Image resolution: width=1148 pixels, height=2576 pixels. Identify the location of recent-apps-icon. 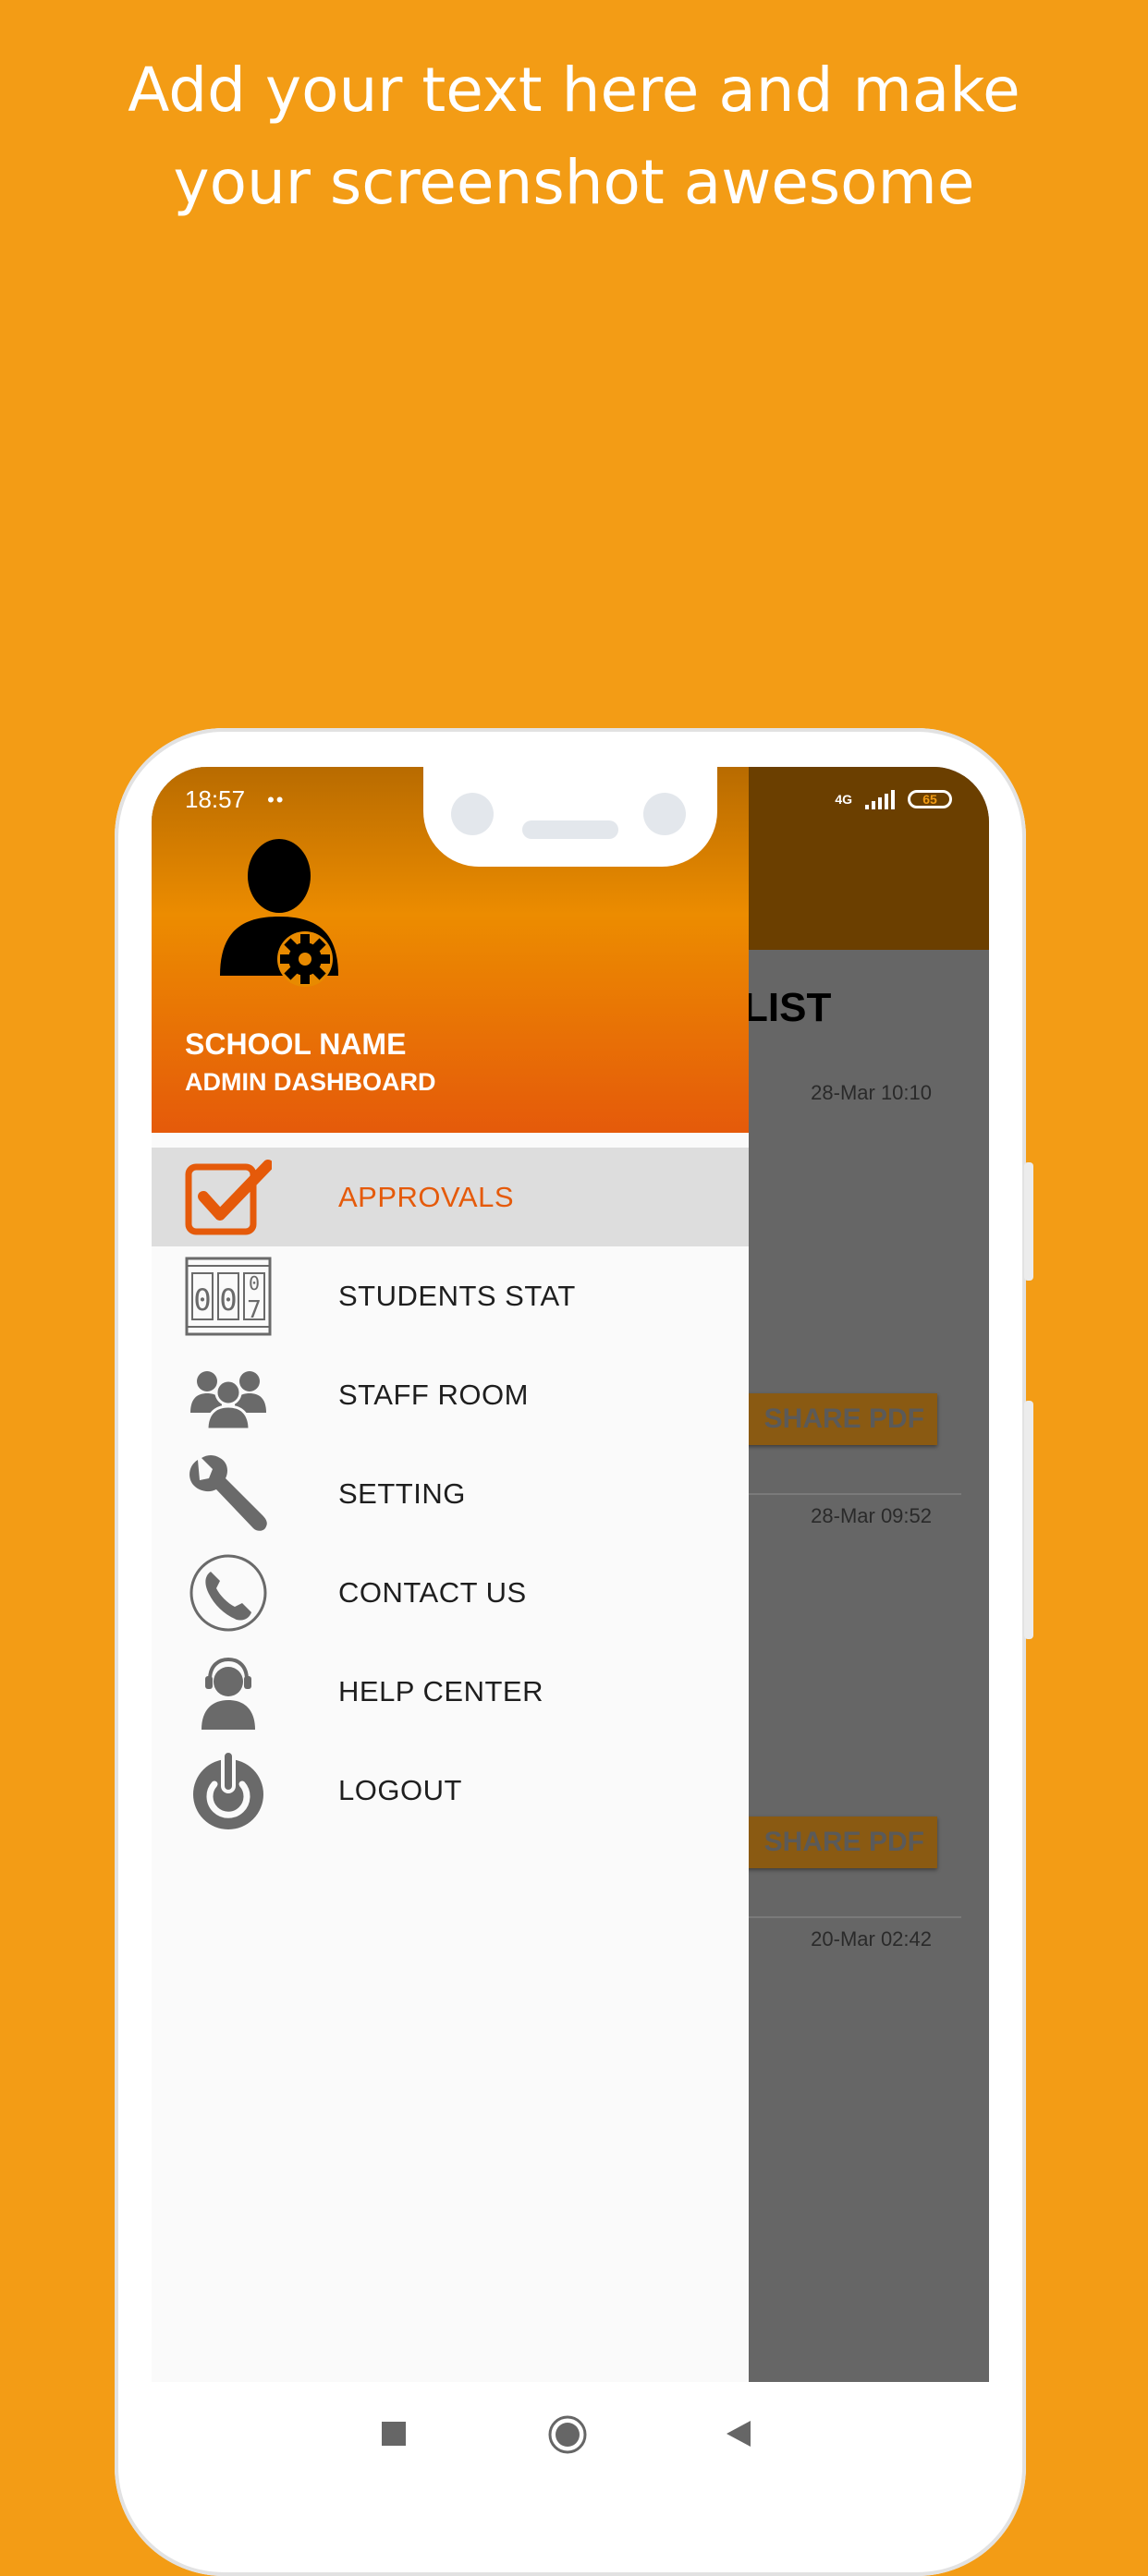
(394, 2434).